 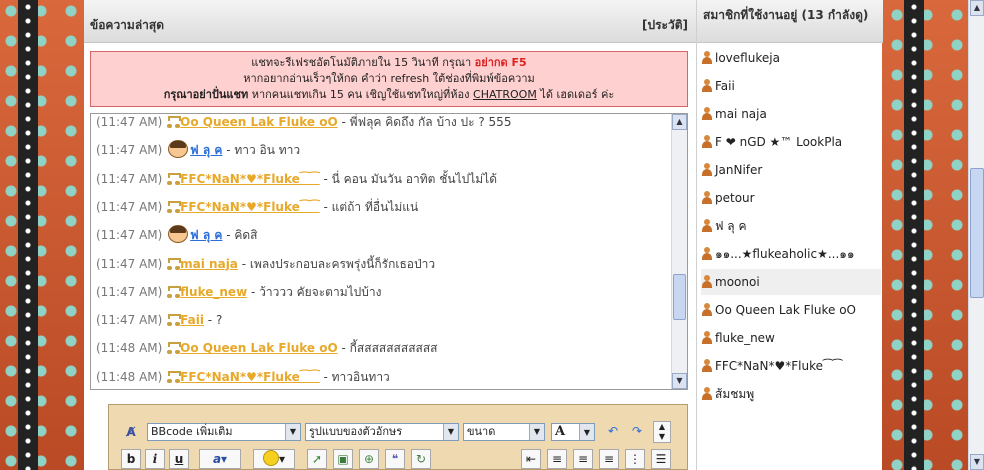 I want to click on chat-message: (11:48 AM) FFC*NaN*♥*Fluke⁀⁀ - ทาวอินทาว, so click(x=243, y=377).